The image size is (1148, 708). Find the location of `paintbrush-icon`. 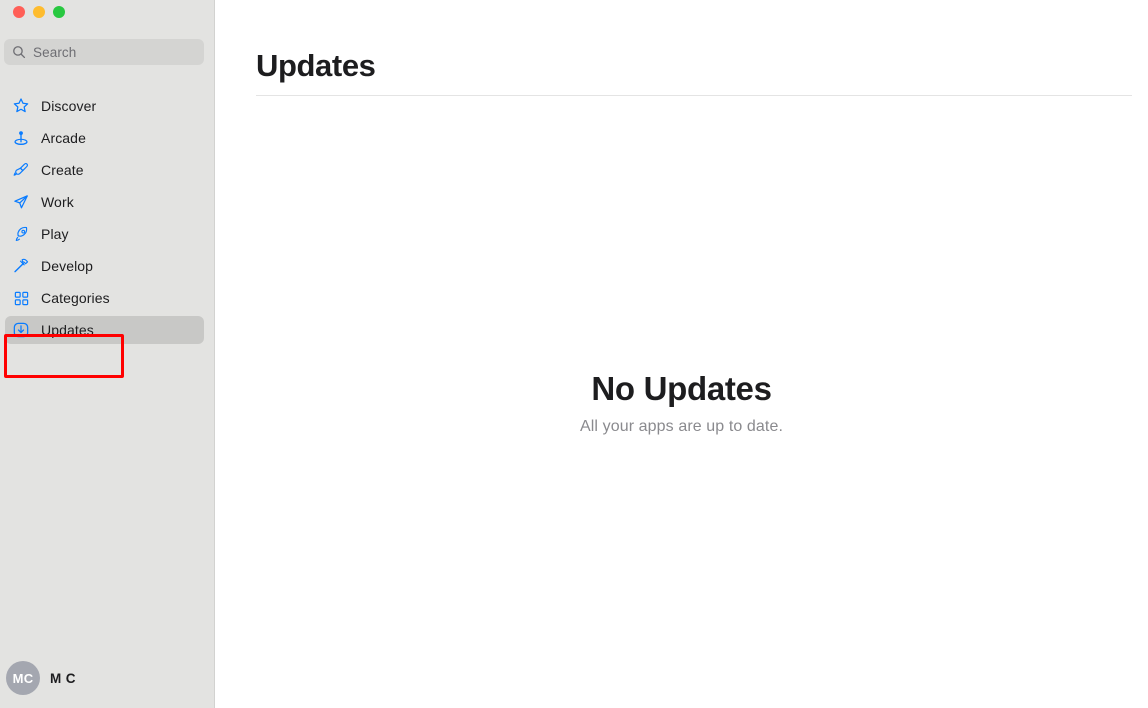

paintbrush-icon is located at coordinates (21, 170).